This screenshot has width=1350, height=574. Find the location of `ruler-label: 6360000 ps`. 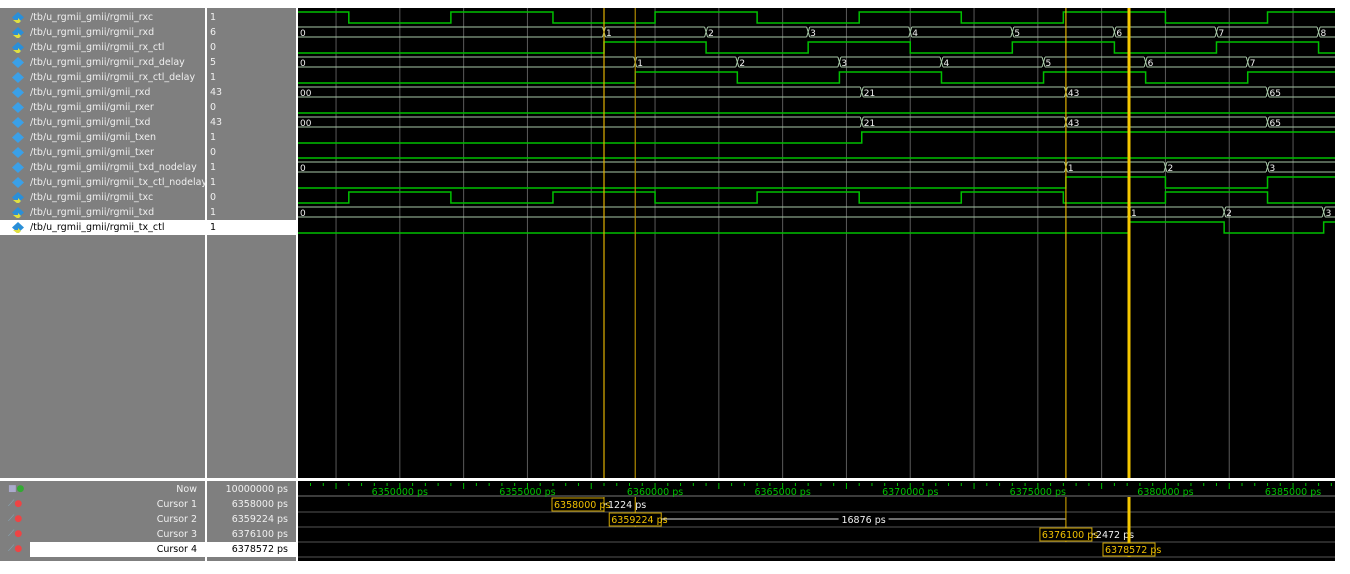

ruler-label: 6360000 ps is located at coordinates (655, 492).